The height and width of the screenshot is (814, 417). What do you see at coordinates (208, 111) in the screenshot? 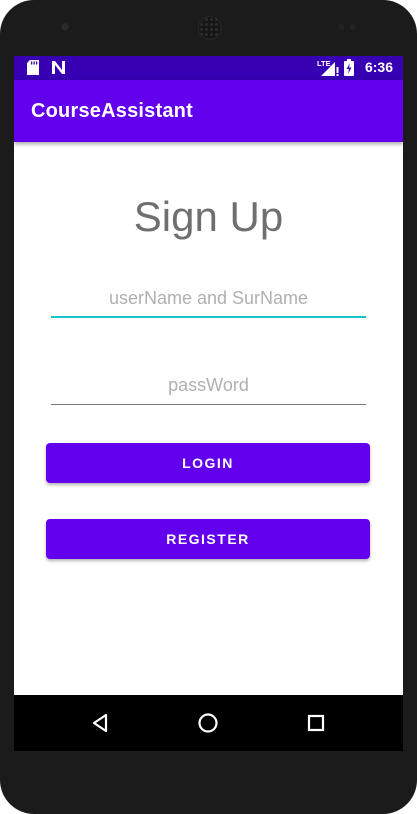
I see `app-bar: CourseAssistant` at bounding box center [208, 111].